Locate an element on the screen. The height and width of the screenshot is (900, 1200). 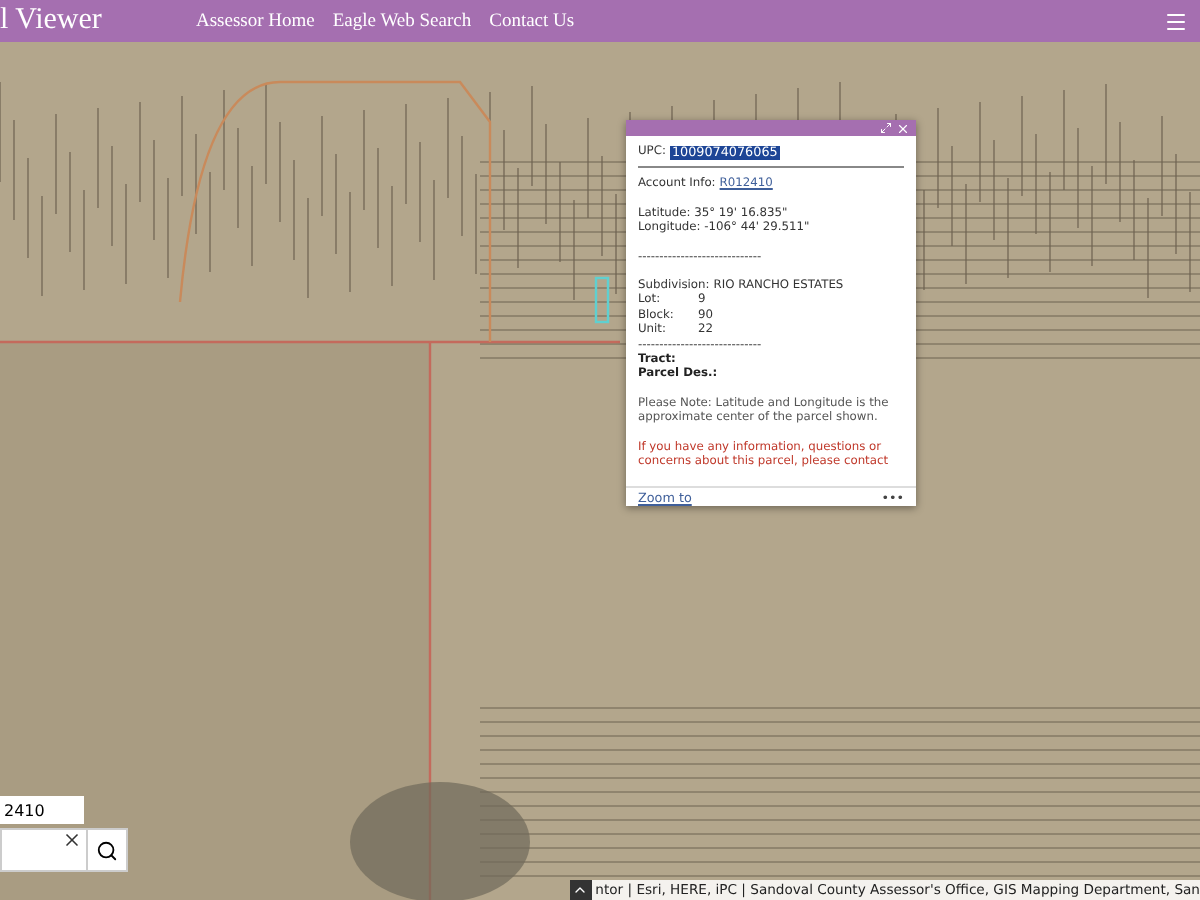
nav-link: Eagle Web Search is located at coordinates (402, 21).